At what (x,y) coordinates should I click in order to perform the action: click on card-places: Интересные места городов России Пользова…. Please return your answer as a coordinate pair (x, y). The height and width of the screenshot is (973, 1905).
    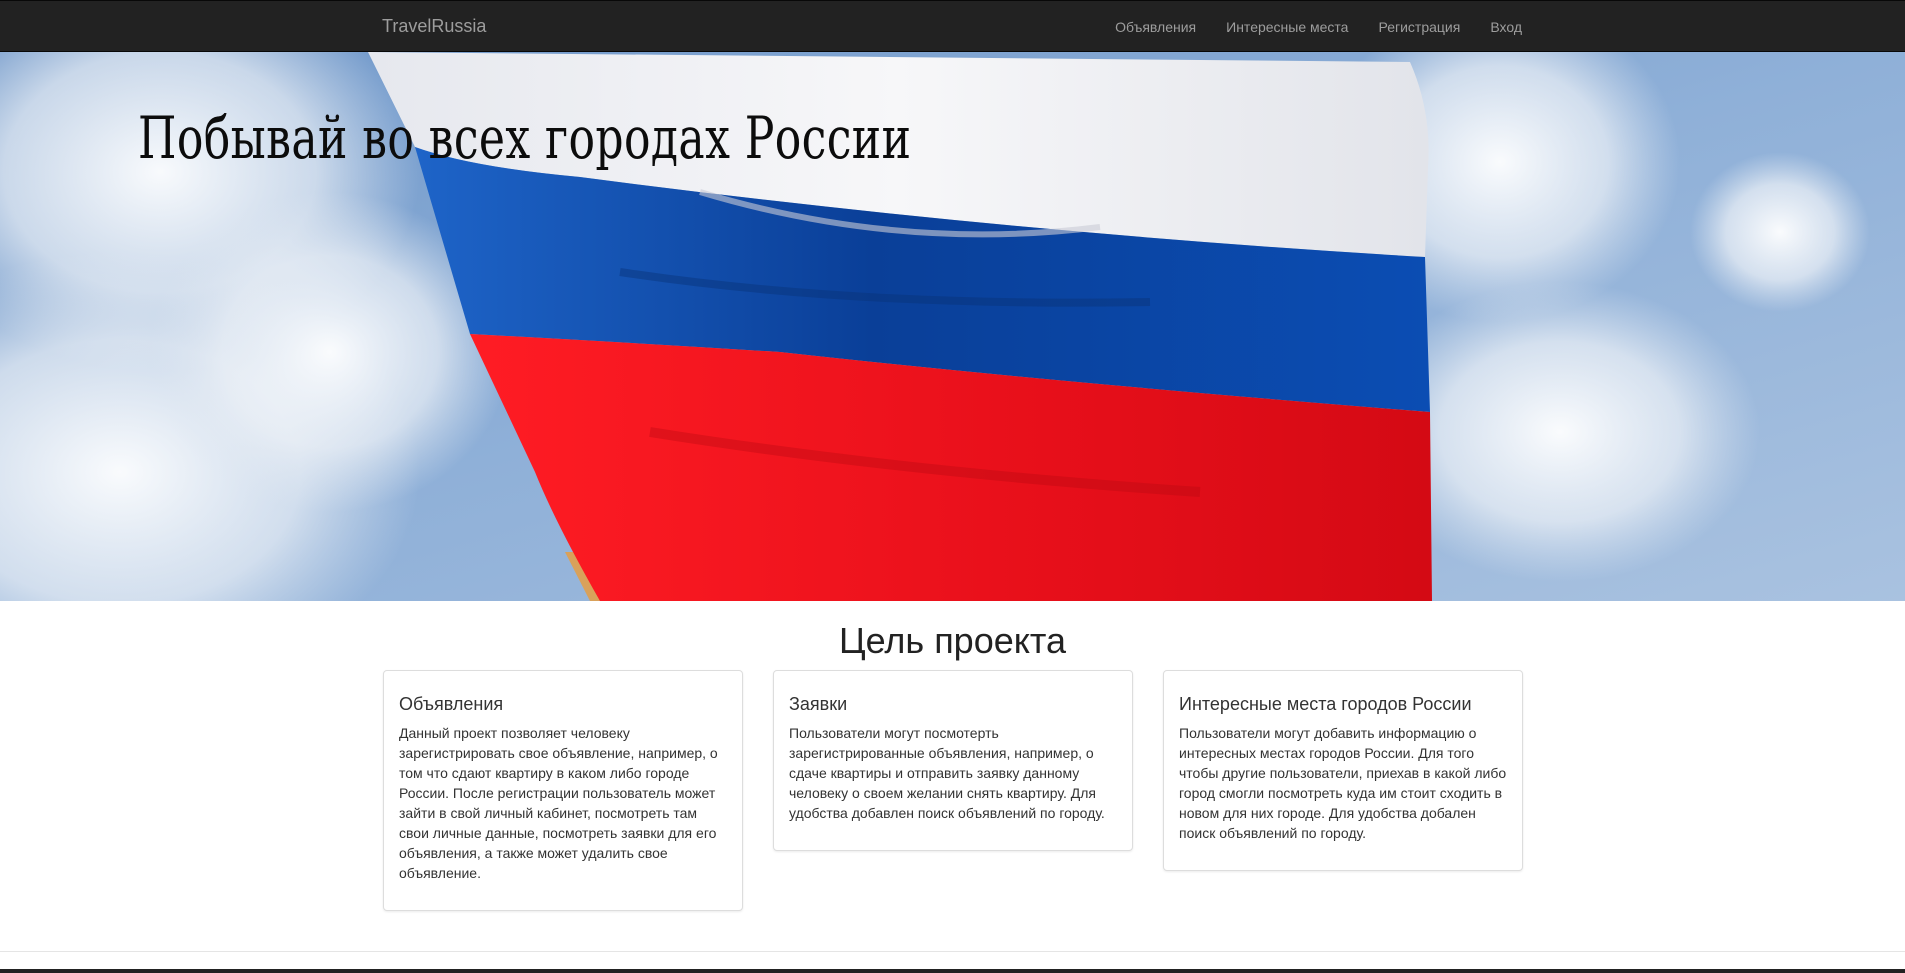
    Looking at the image, I should click on (1343, 770).